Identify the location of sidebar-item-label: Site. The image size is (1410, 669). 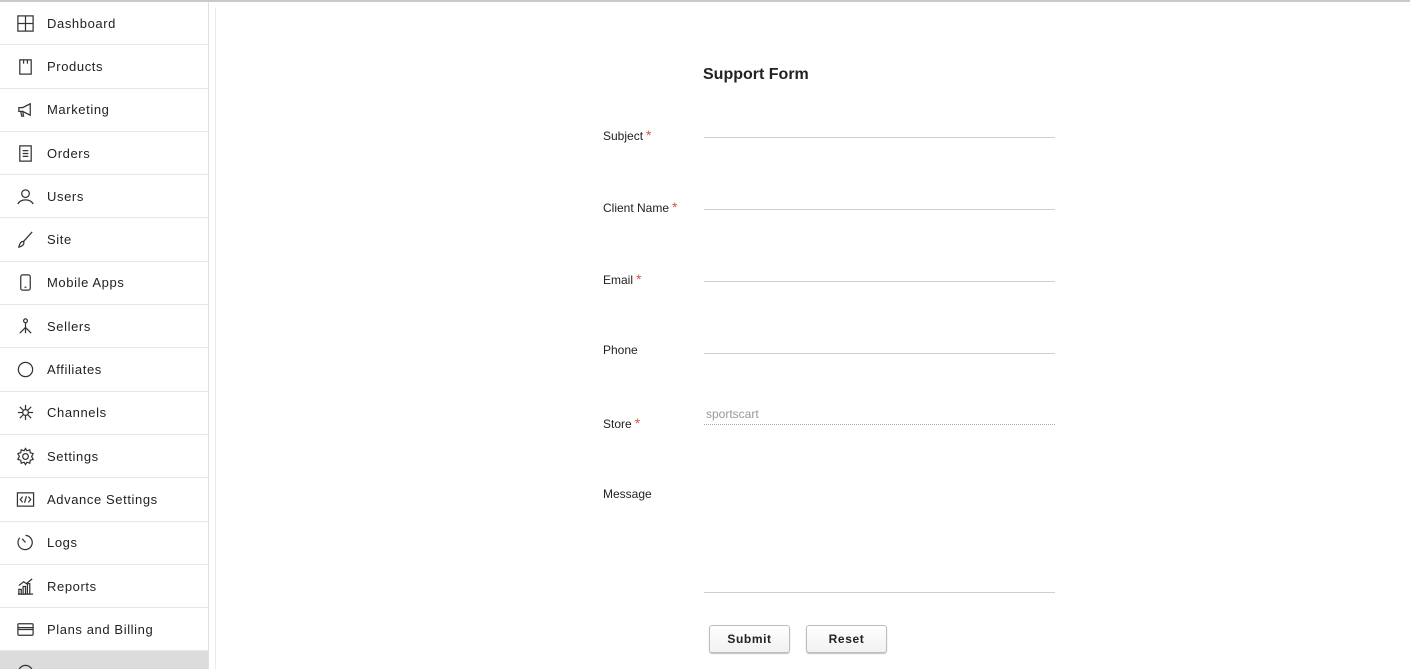
(59, 240).